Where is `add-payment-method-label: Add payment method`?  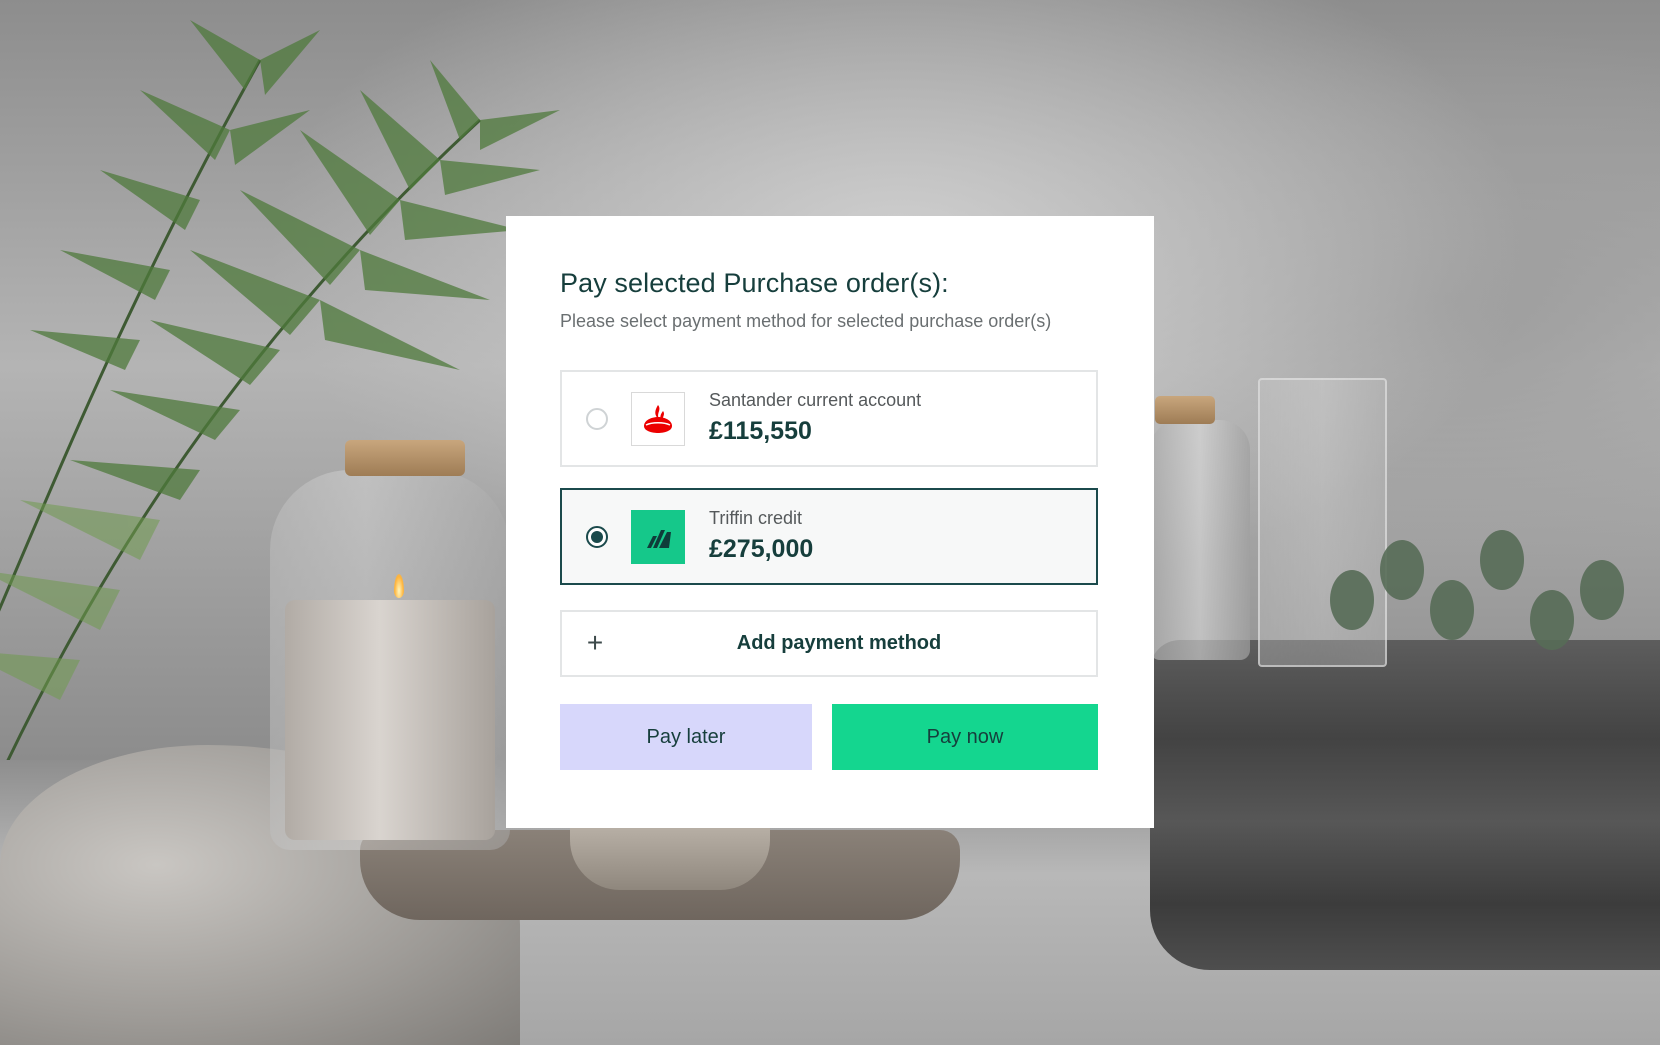
add-payment-method-label: Add payment method is located at coordinates (839, 643).